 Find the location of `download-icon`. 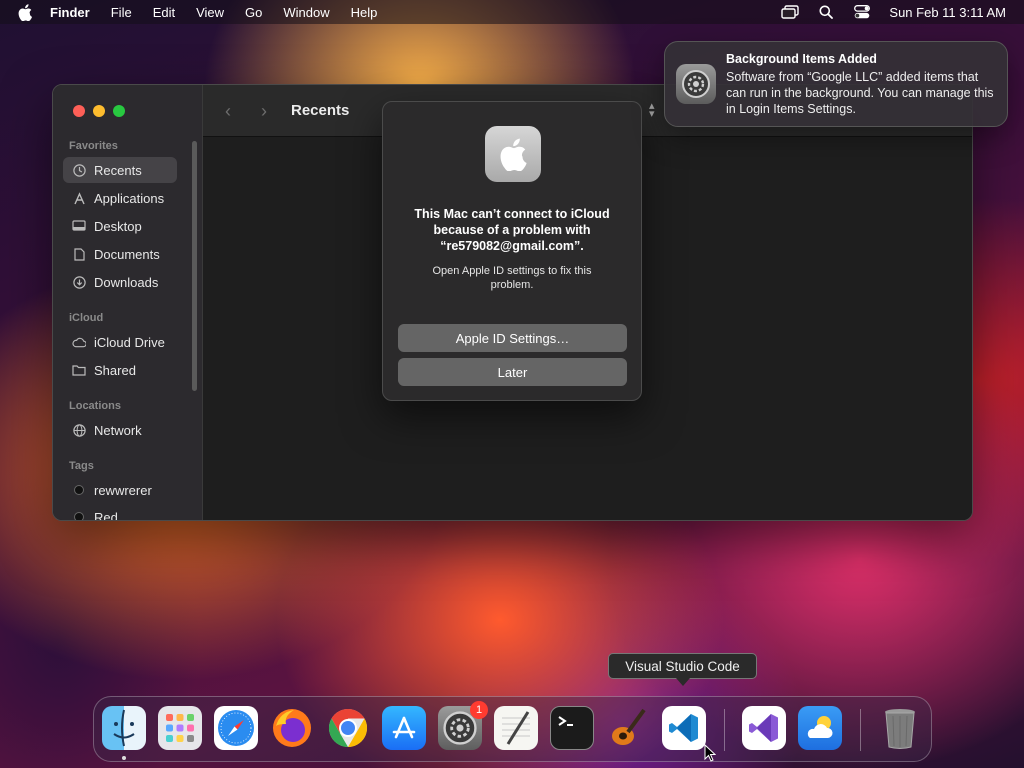

download-icon is located at coordinates (79, 282).